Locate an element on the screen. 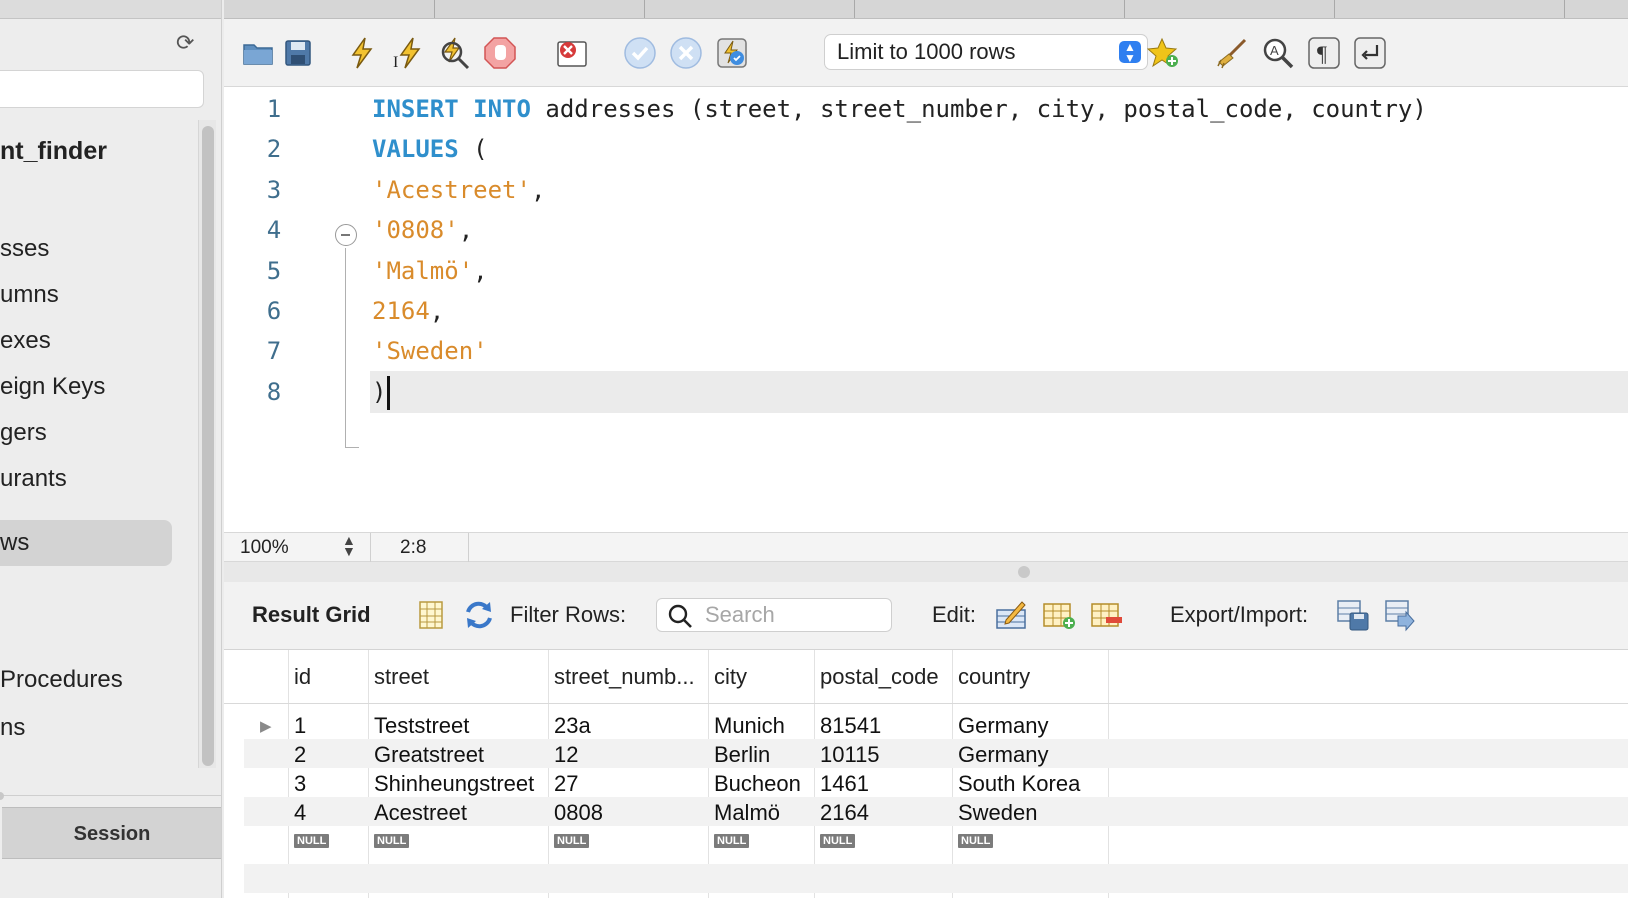 The image size is (1628, 898). tree-item-indexes: exes is located at coordinates (25, 341).